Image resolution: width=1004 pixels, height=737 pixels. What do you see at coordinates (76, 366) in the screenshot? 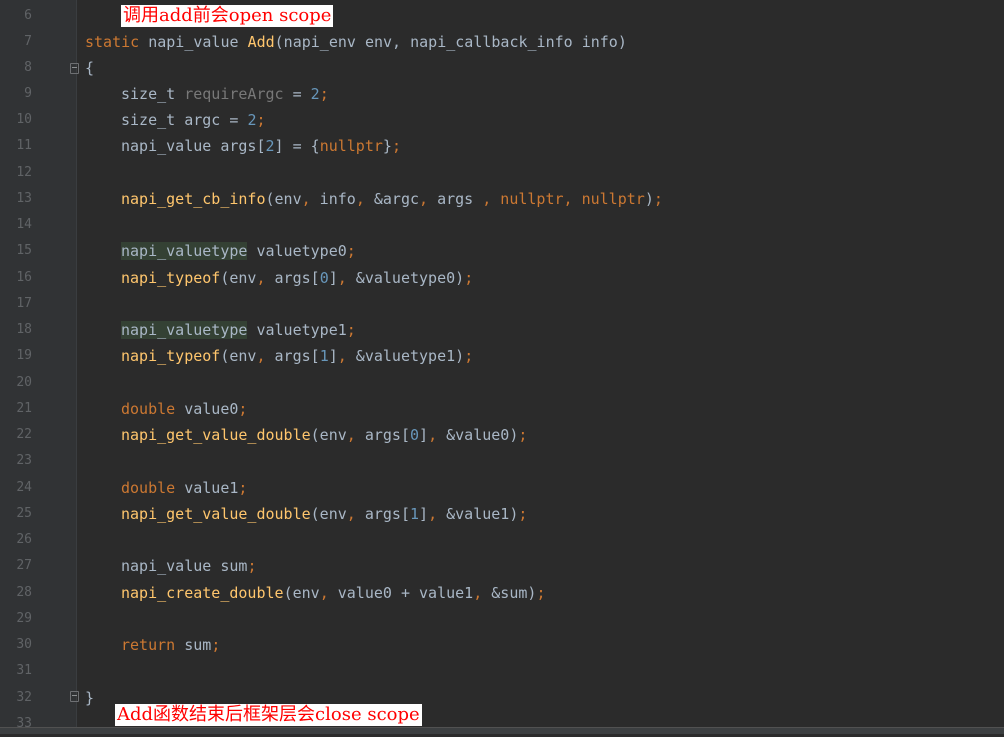
I see `gutter-separator` at bounding box center [76, 366].